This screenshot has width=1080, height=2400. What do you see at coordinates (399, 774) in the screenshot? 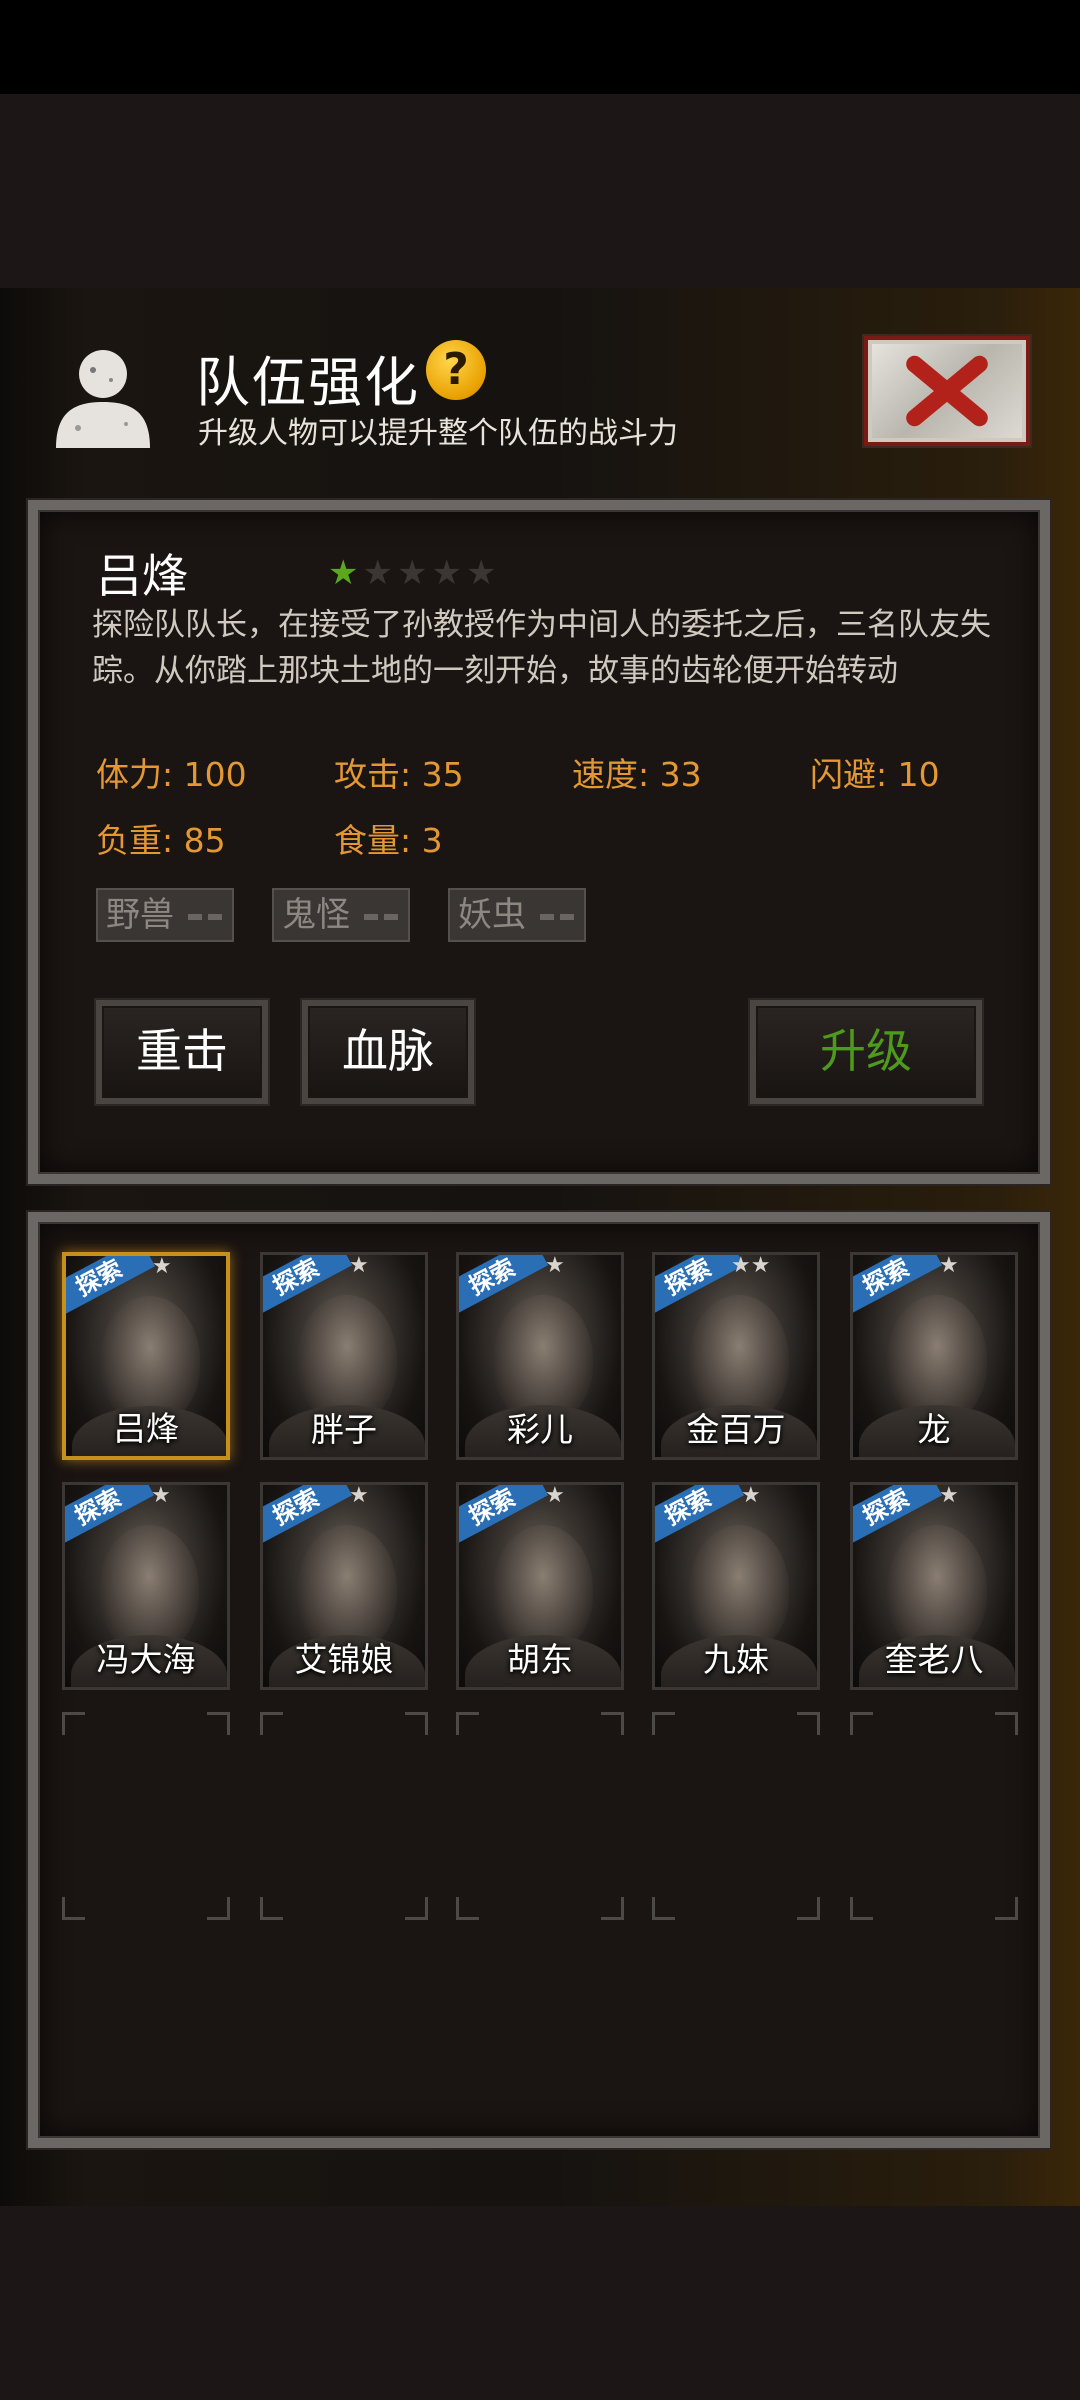
I see `stat-attack: 攻击: 35` at bounding box center [399, 774].